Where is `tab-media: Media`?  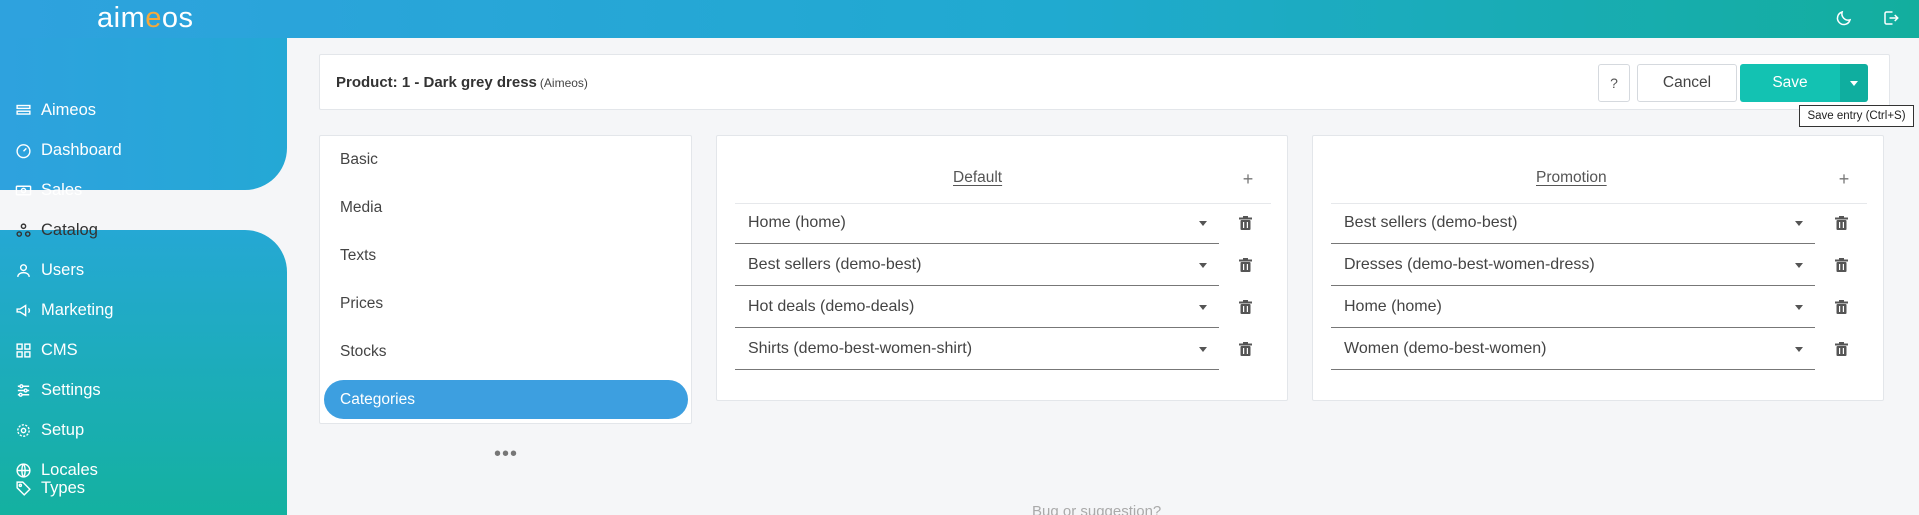 tab-media: Media is located at coordinates (506, 207).